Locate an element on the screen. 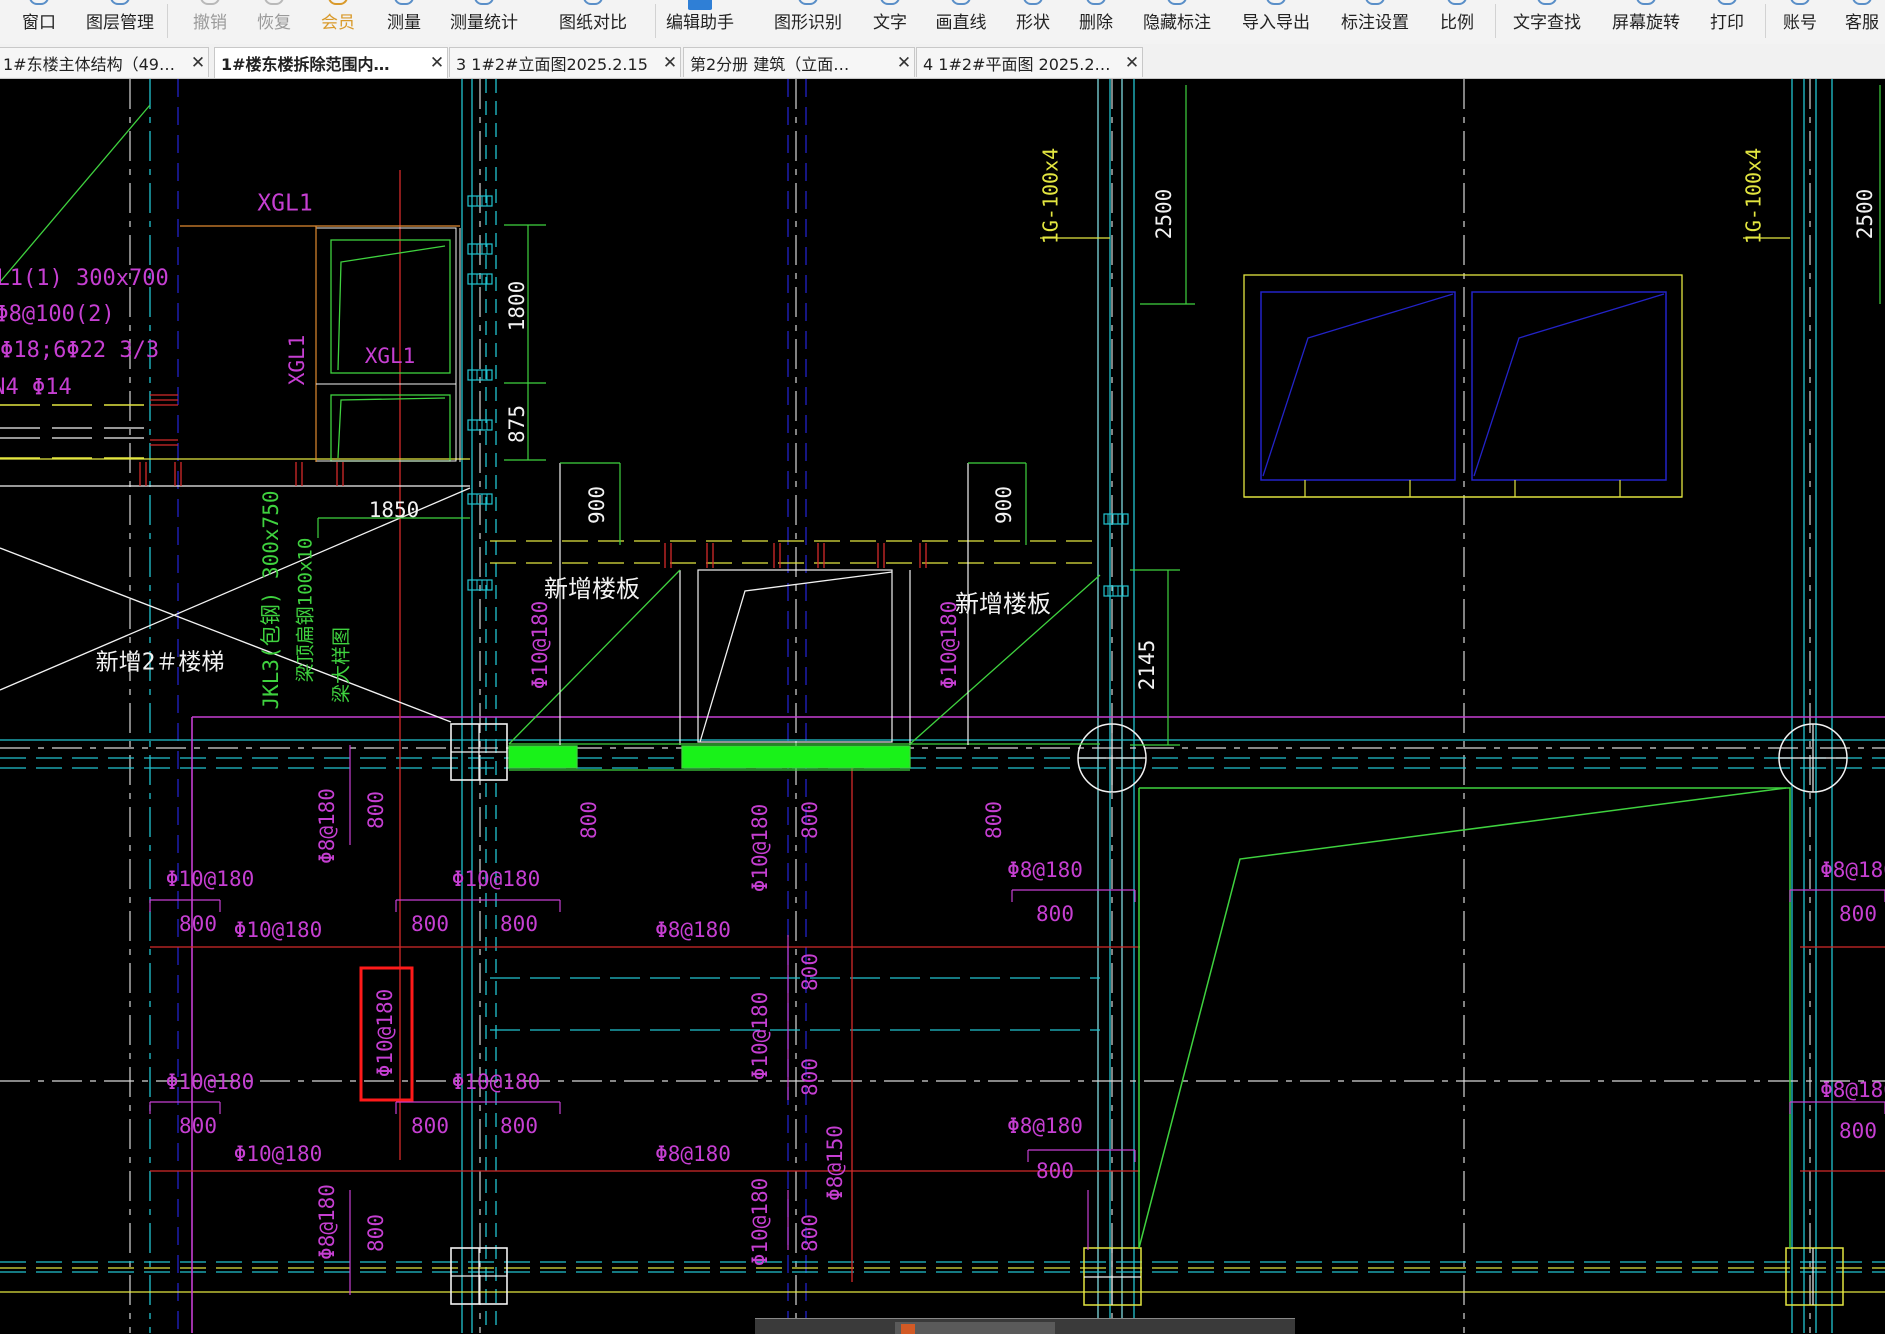 This screenshot has height=1334, width=1885. toolbar-button-10: 图形识别 is located at coordinates (808, 22).